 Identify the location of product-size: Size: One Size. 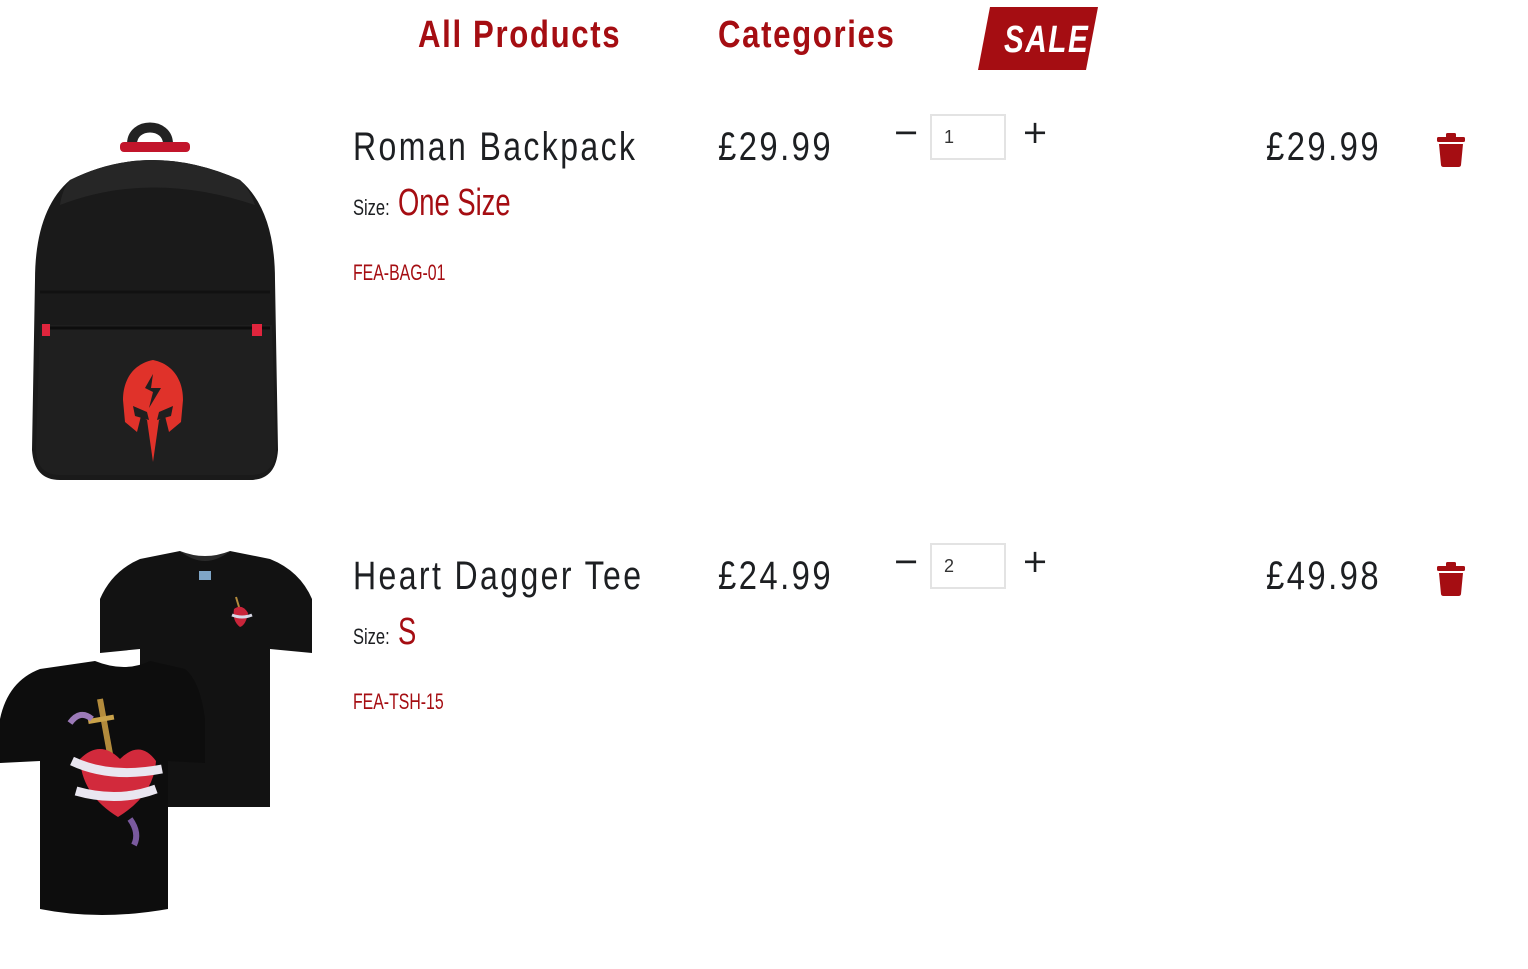
(454, 203).